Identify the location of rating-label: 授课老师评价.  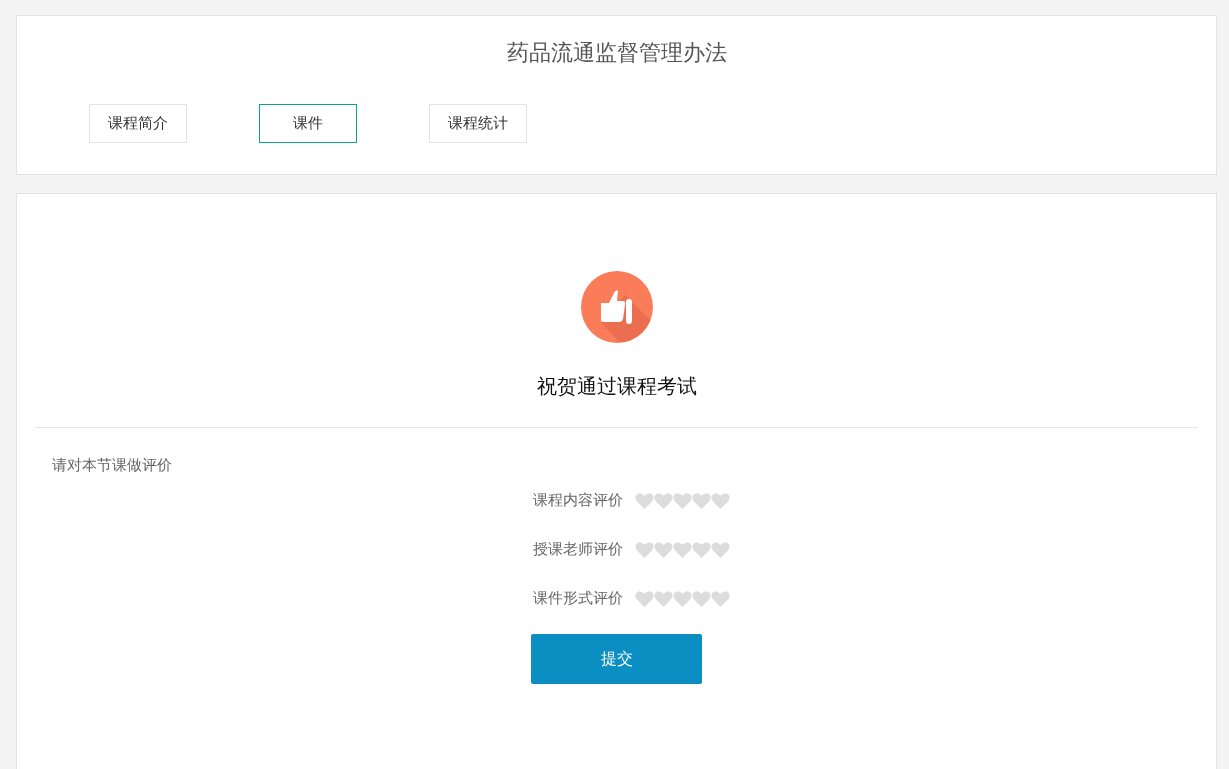
(578, 549).